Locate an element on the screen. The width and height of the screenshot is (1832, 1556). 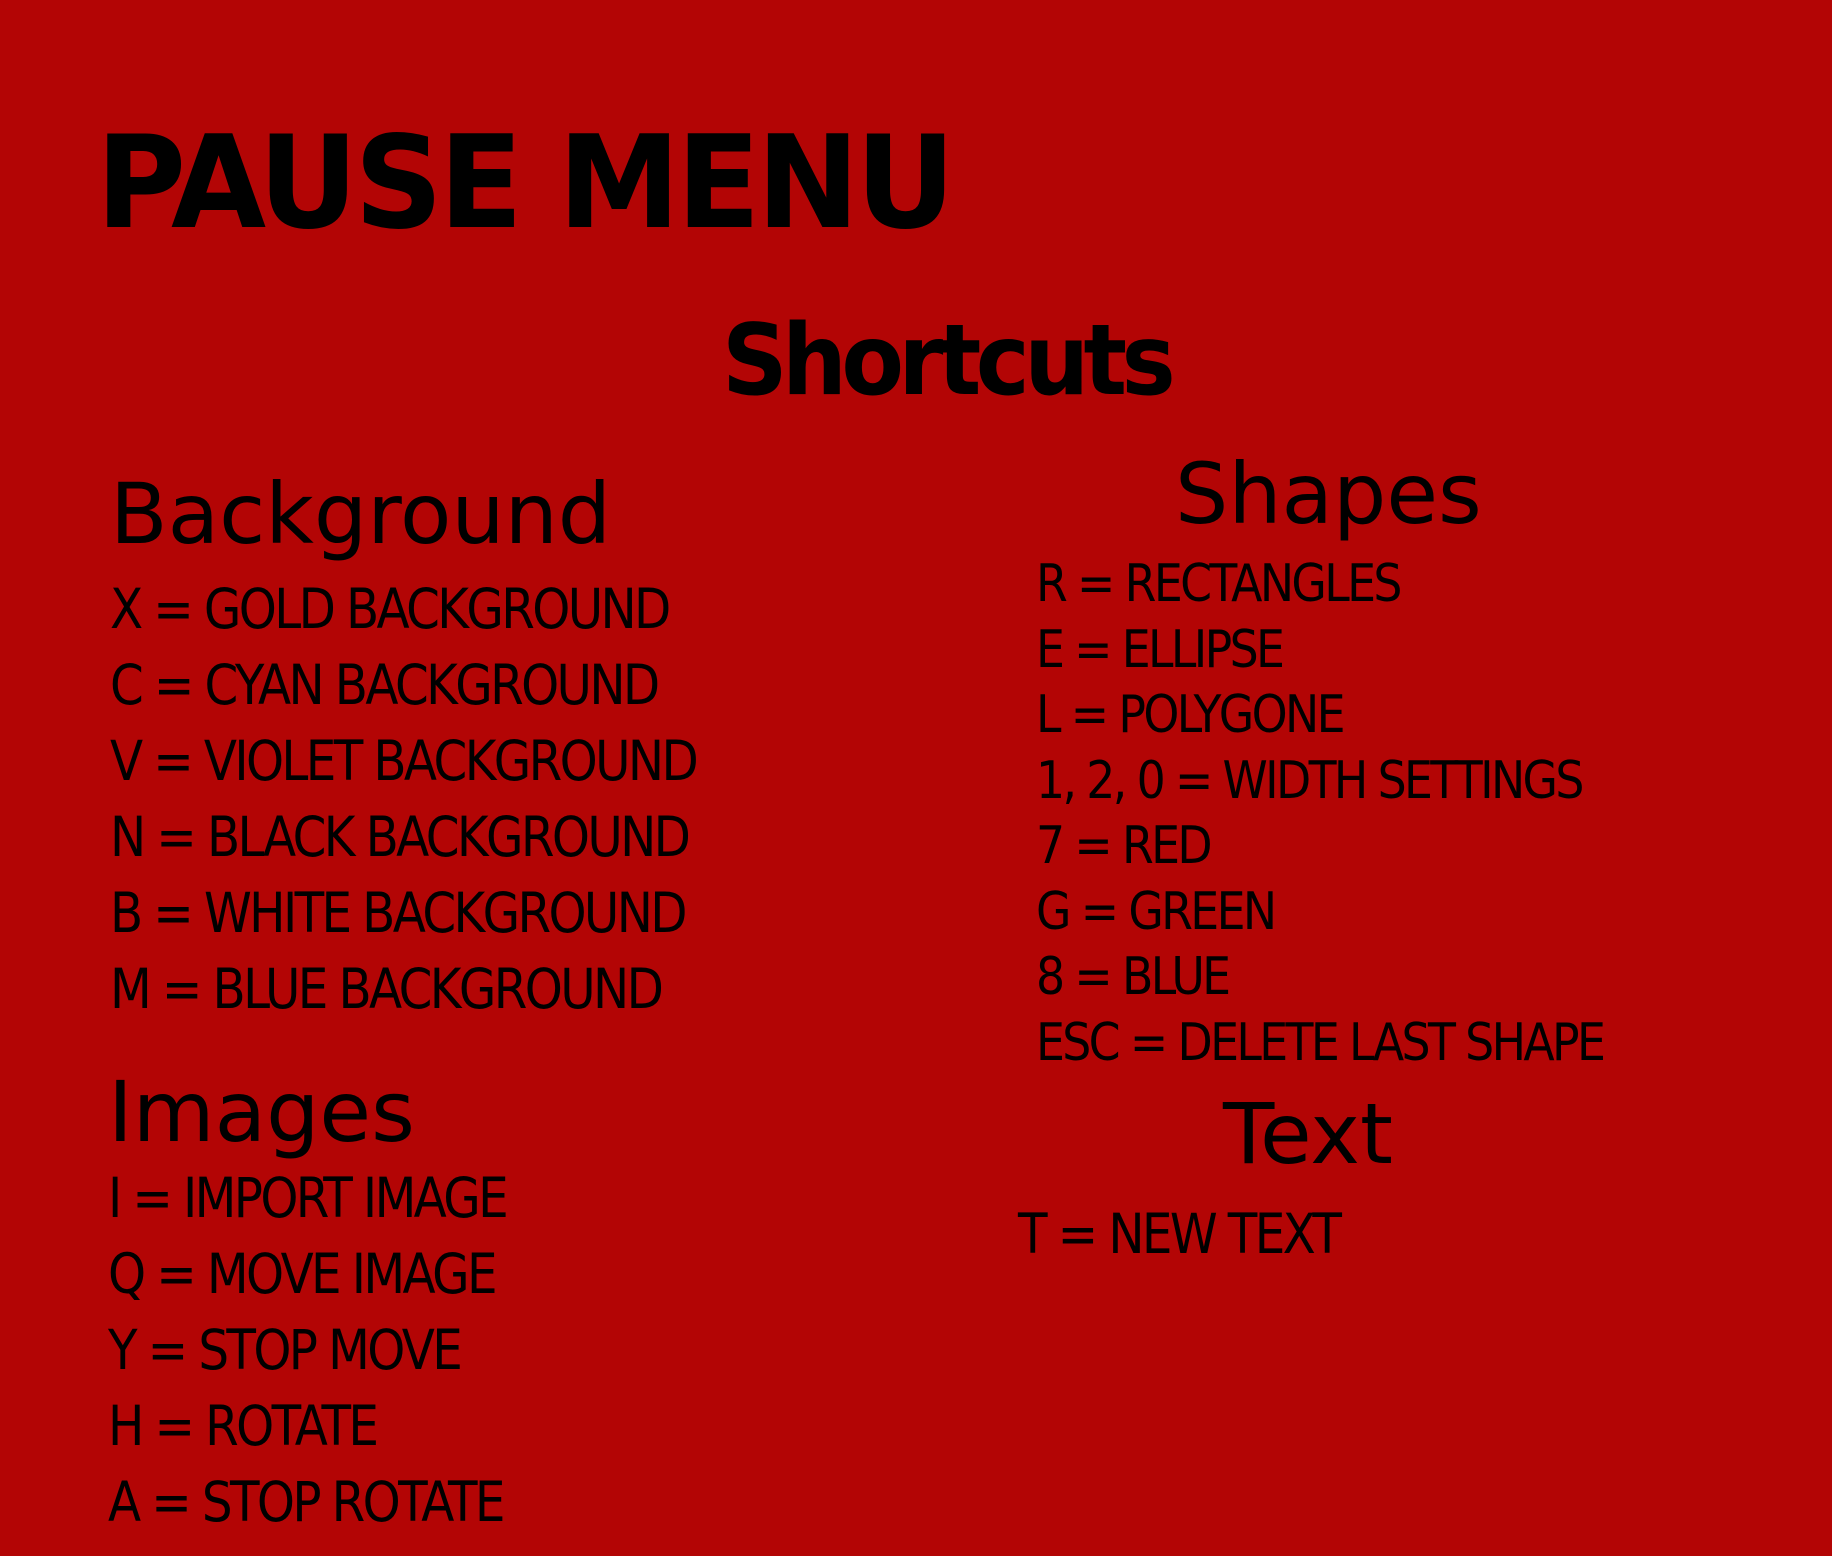
shortcut-red: 7 = RED is located at coordinates (1124, 846).